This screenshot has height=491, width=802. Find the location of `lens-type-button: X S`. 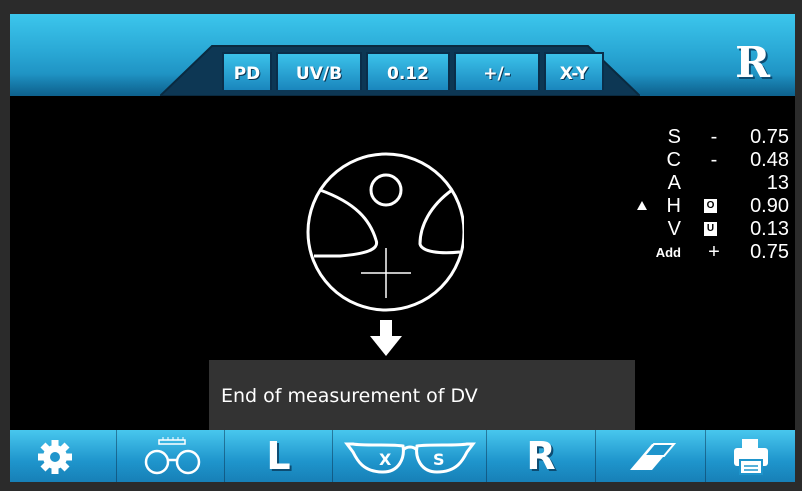

lens-type-button: X S is located at coordinates (410, 456).